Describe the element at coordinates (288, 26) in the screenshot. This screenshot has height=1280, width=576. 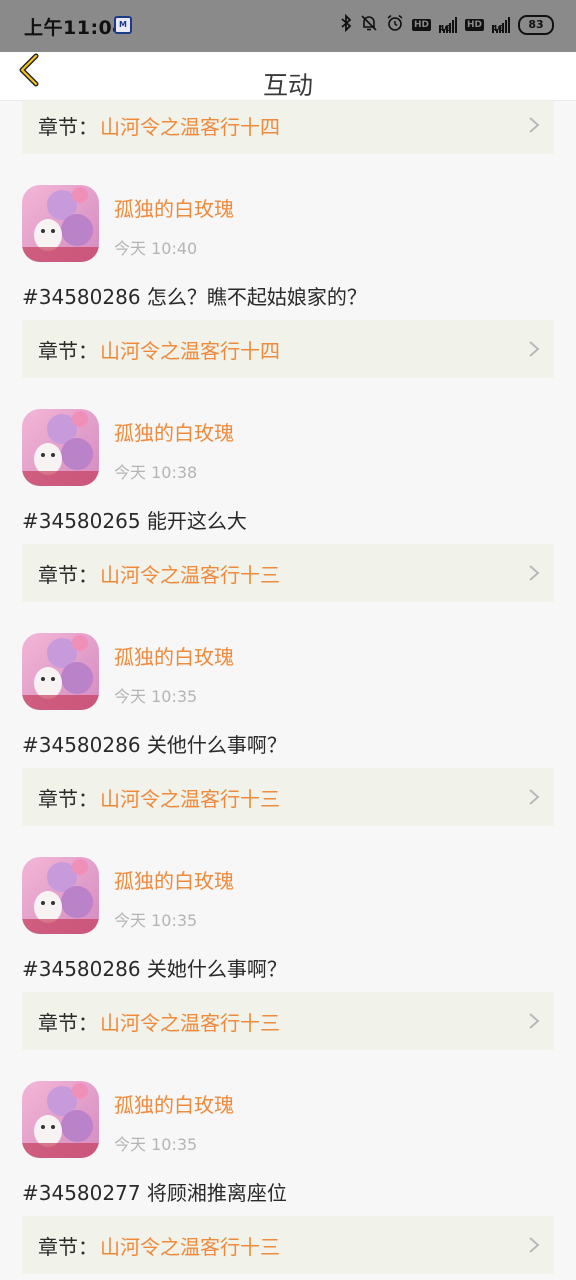
I see `status-bar: 上午11:04 M HD 4G HD 4G 83` at that location.